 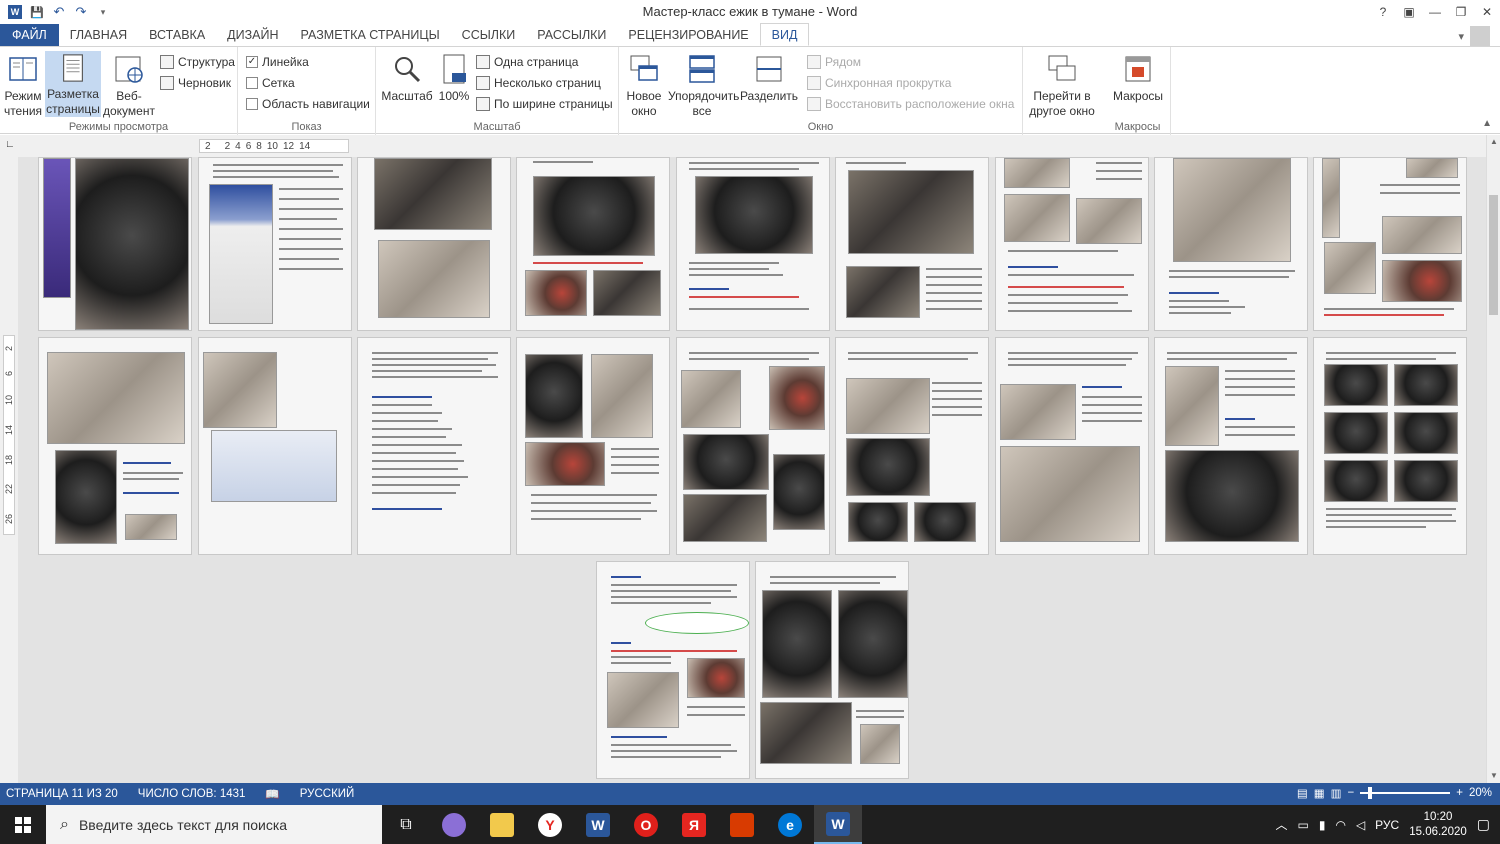 What do you see at coordinates (1487, 12) in the screenshot?
I see `close-button: ✕` at bounding box center [1487, 12].